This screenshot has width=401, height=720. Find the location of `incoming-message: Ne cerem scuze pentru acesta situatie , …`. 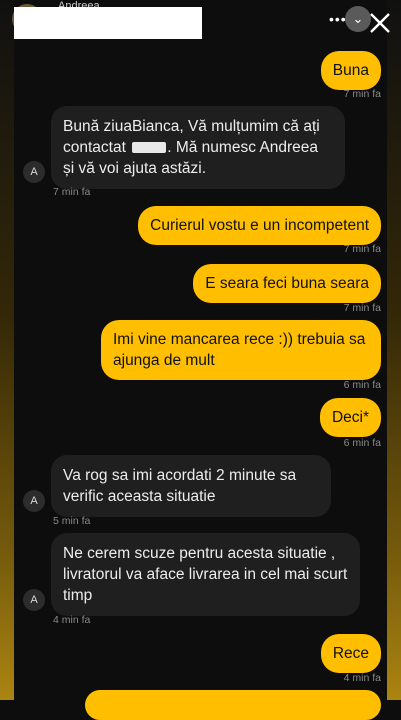

incoming-message: Ne cerem scuze pentru acesta situatie , … is located at coordinates (205, 574).